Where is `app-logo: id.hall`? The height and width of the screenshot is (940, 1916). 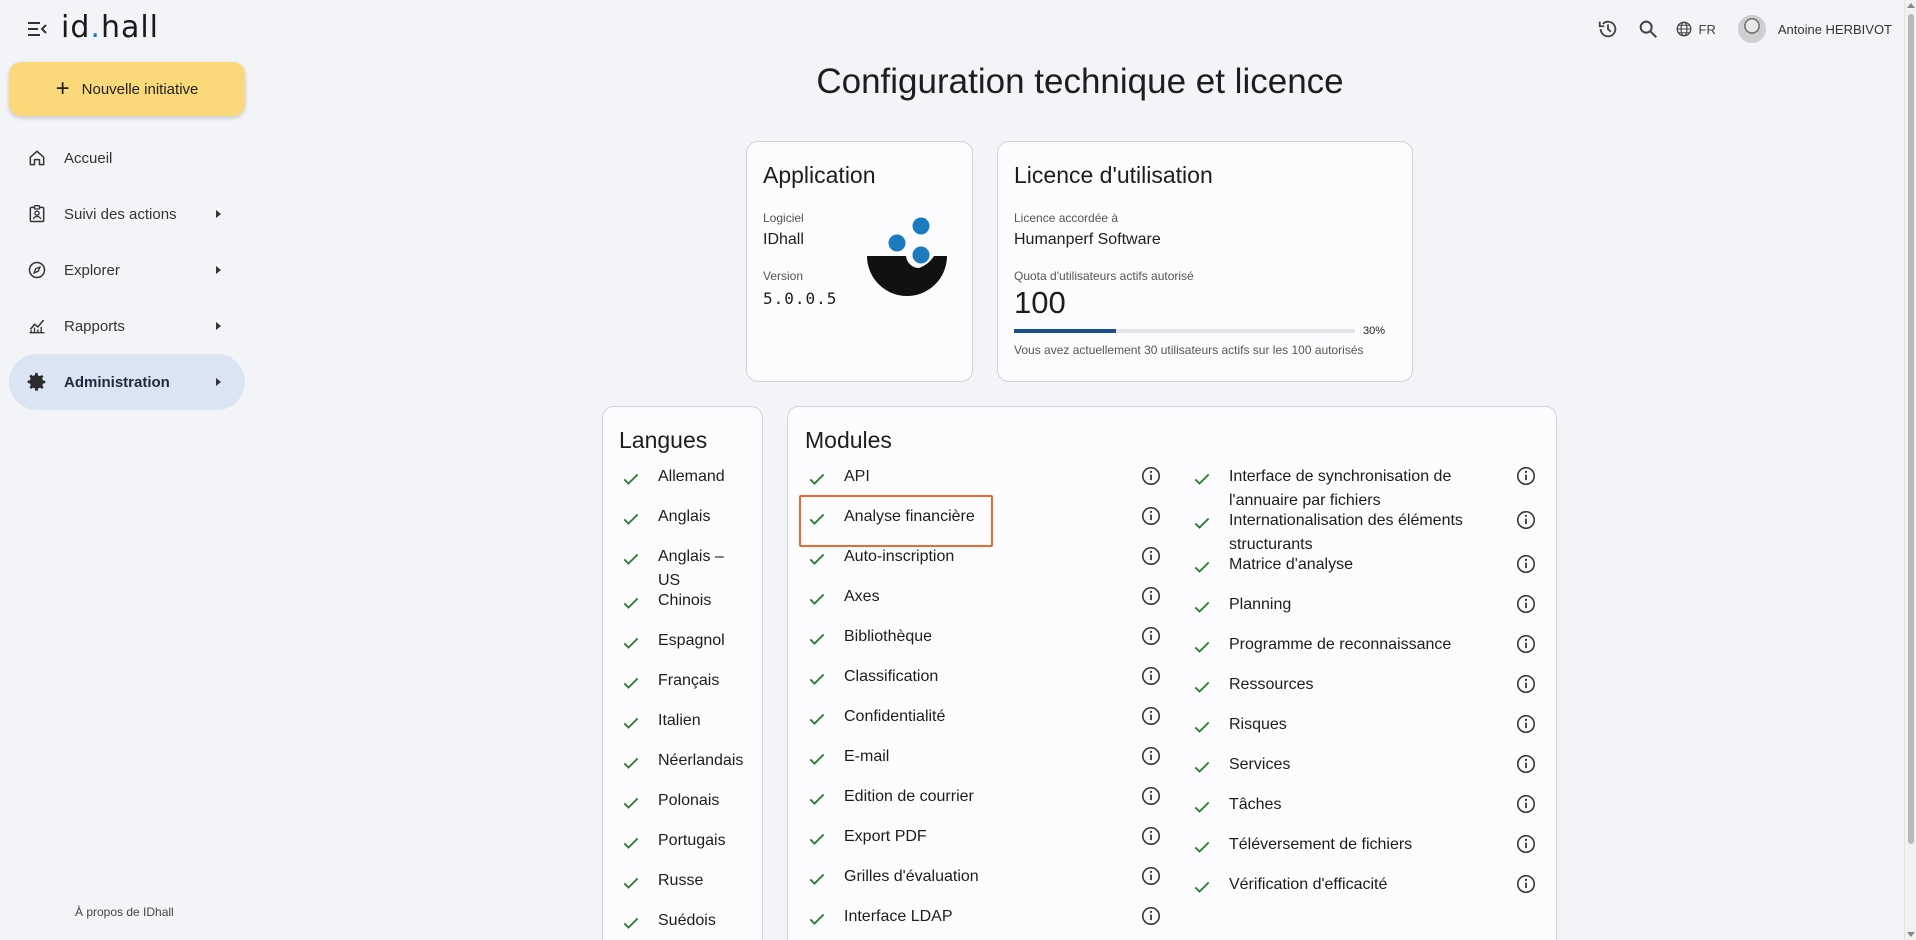
app-logo: id.hall is located at coordinates (110, 27).